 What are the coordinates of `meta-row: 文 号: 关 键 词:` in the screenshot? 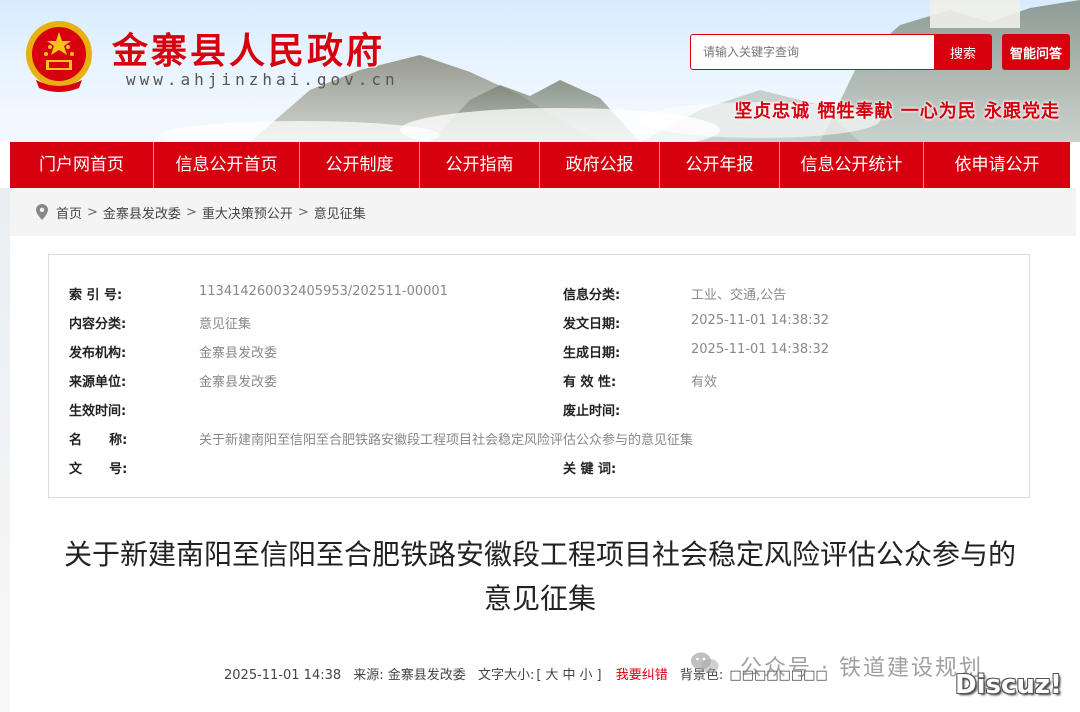 It's located at (539, 472).